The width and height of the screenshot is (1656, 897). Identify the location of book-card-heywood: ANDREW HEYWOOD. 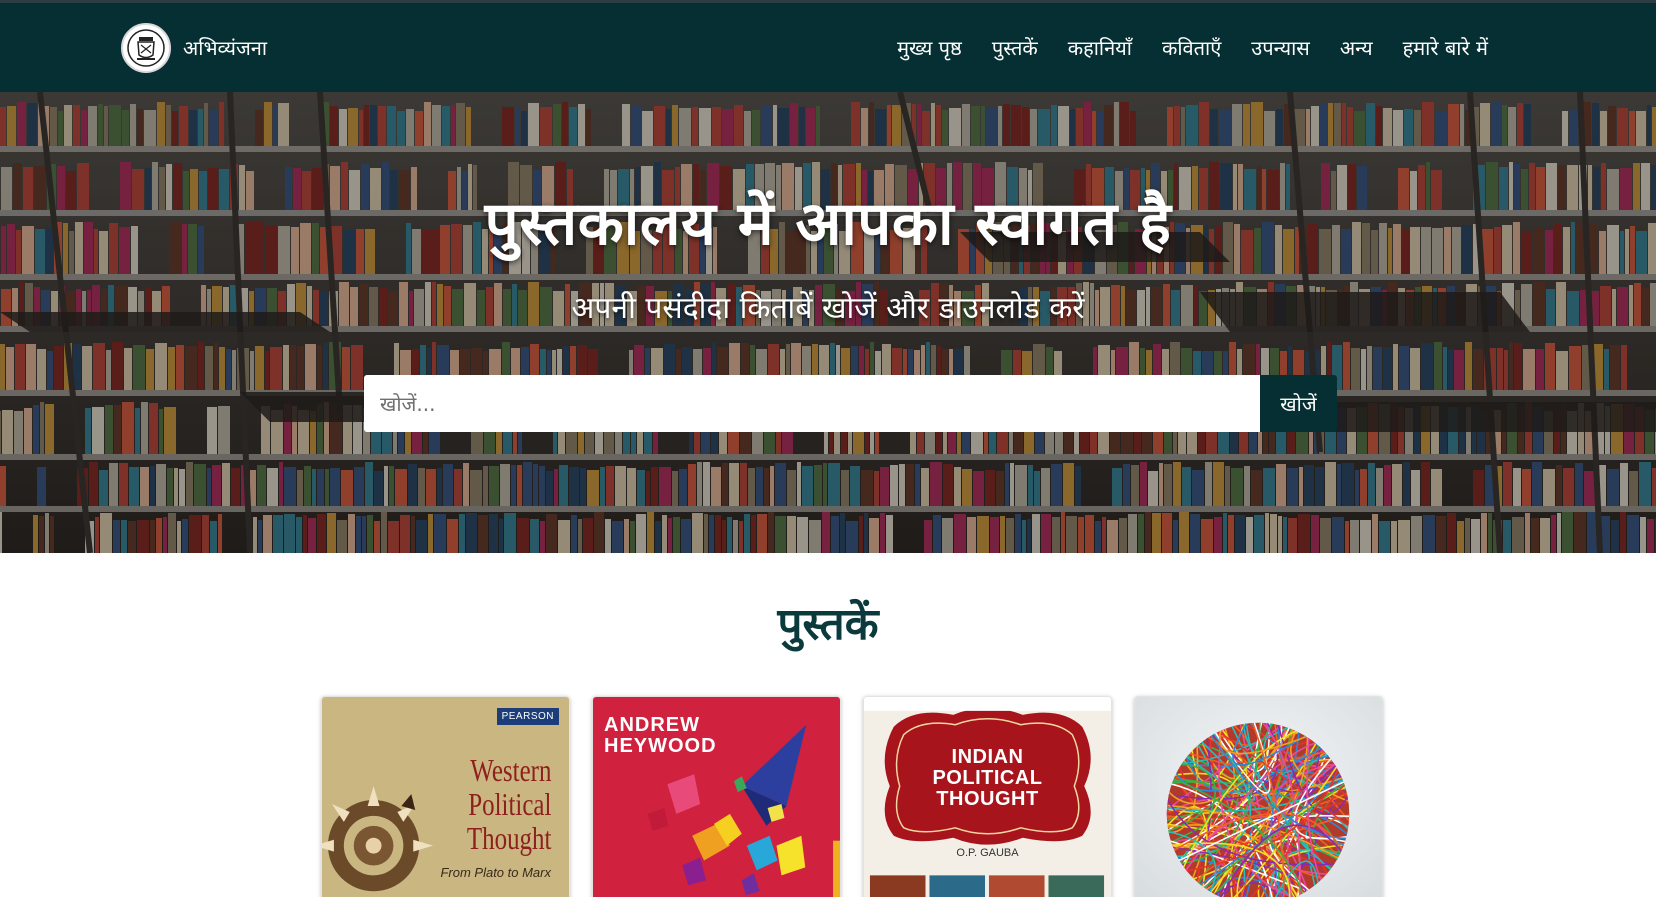
(716, 796).